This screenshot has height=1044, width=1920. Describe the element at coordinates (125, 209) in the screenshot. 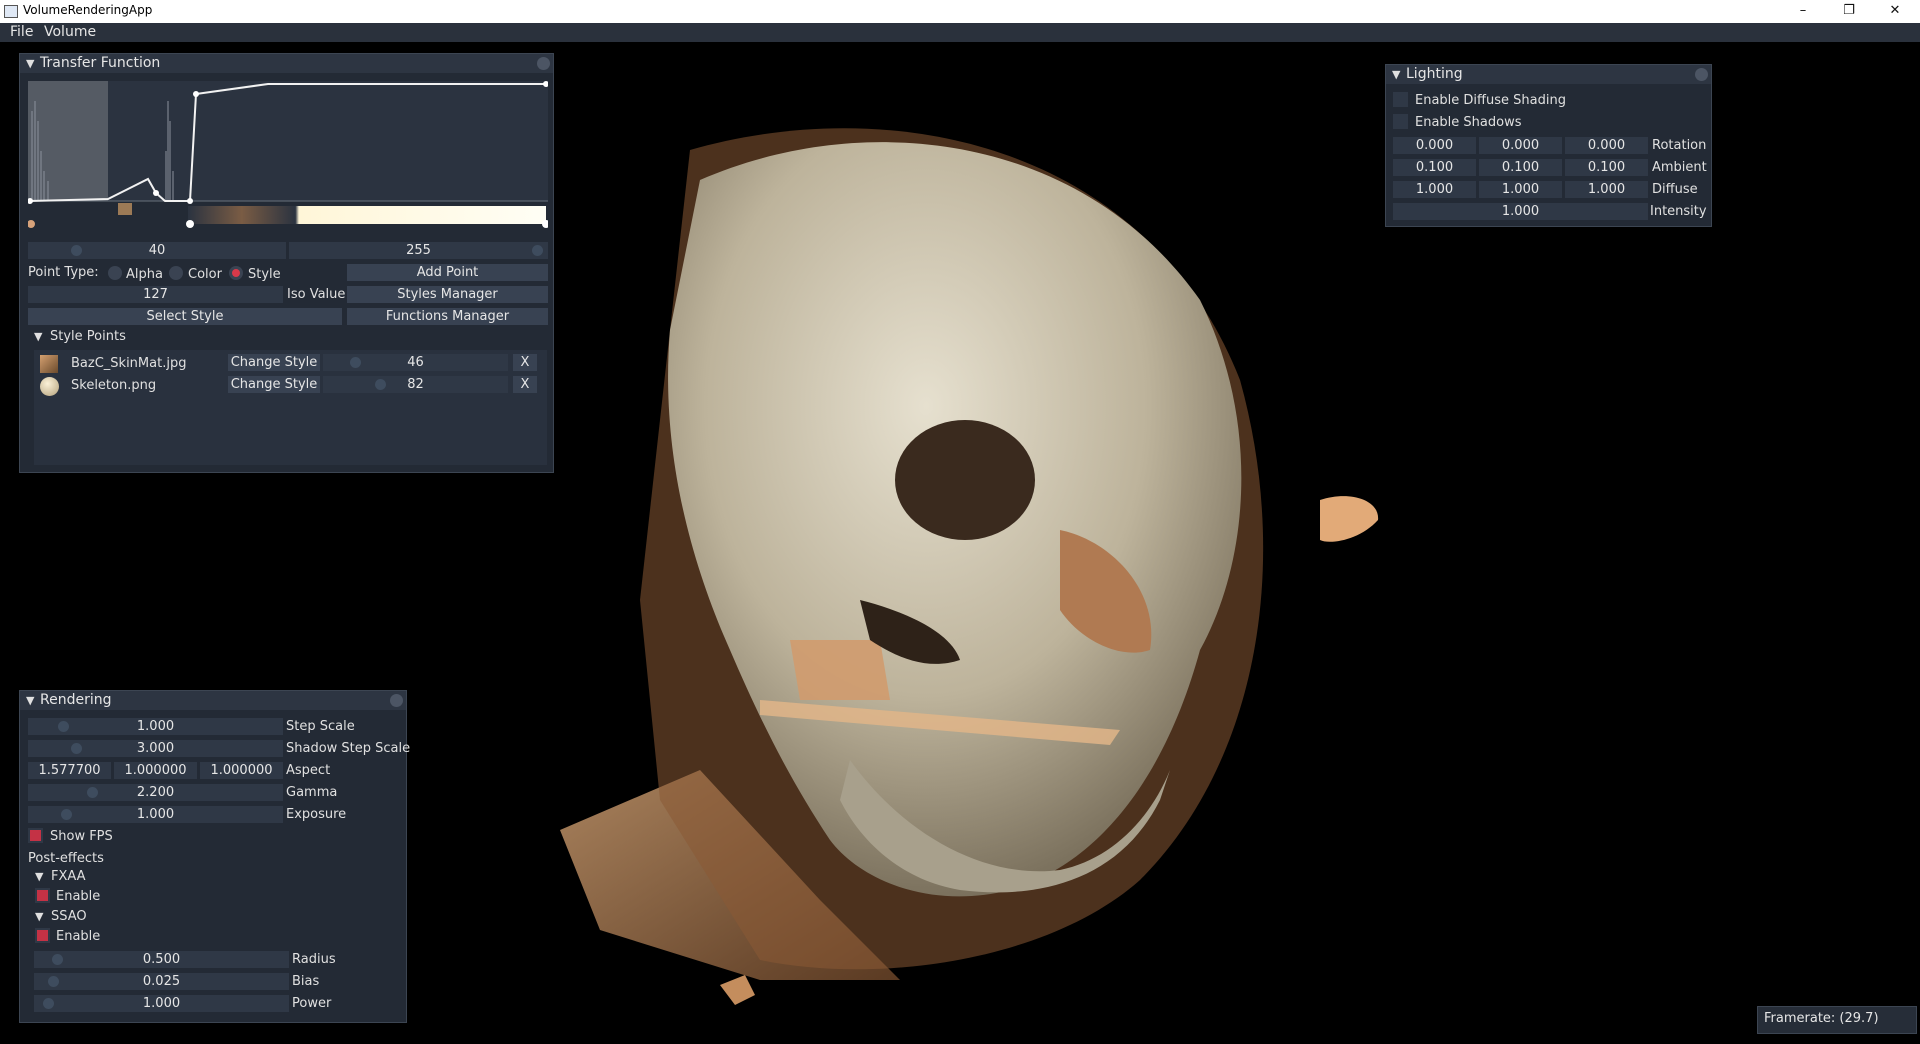

I see `style-point-marker` at that location.